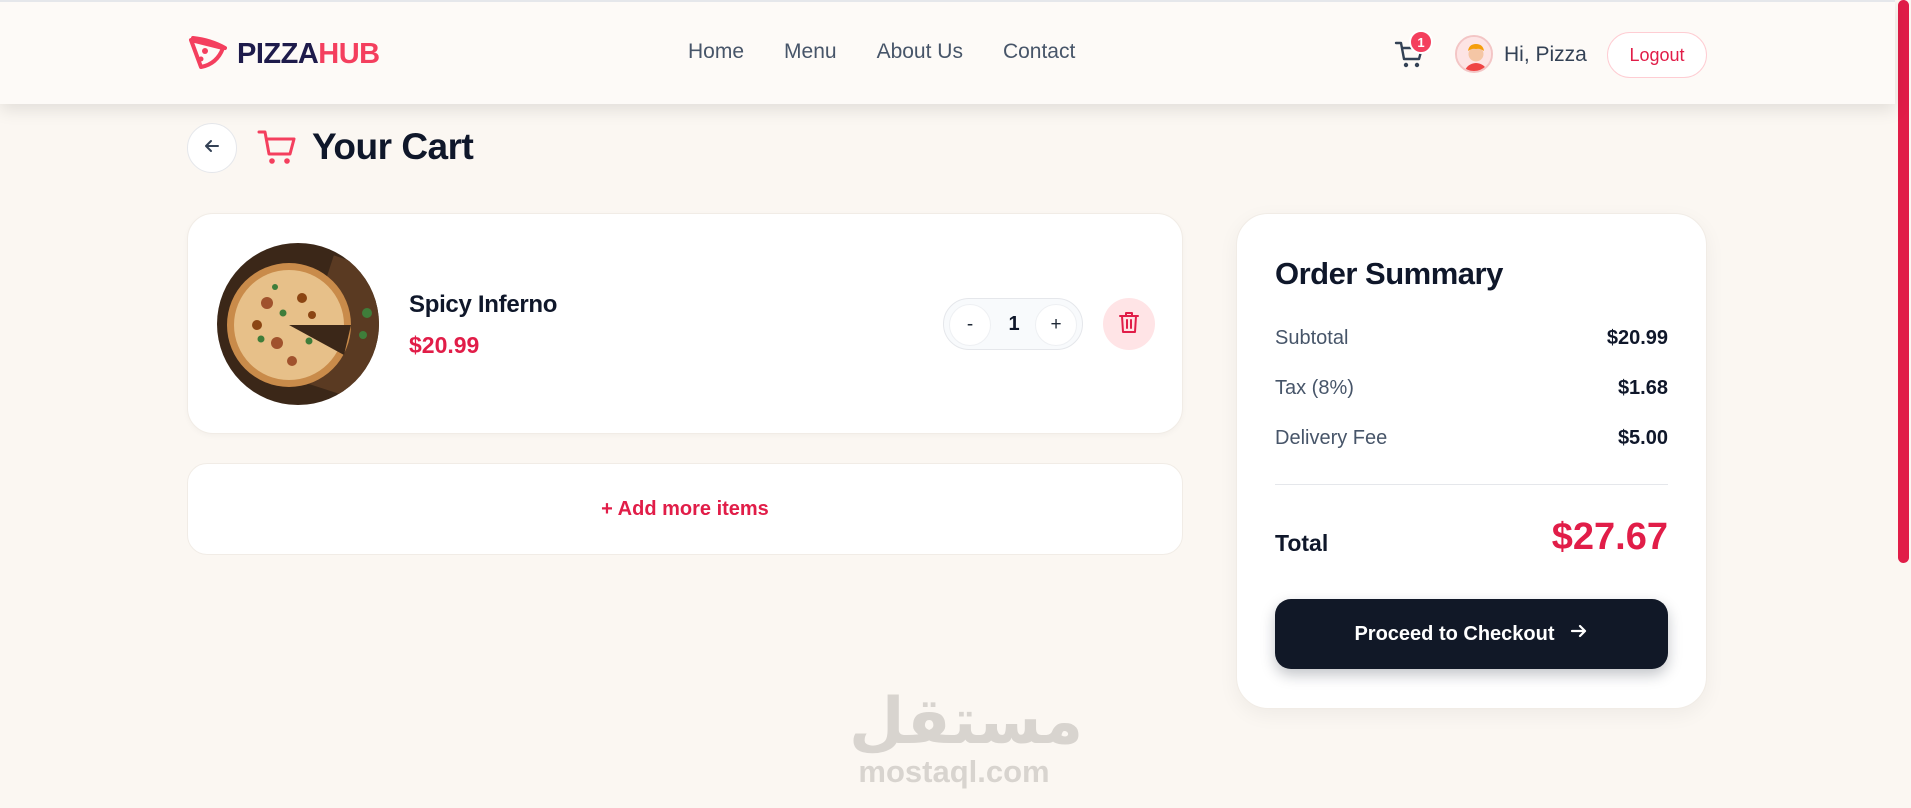  Describe the element at coordinates (1314, 388) in the screenshot. I see `summary-label: Tax (8%)` at that location.